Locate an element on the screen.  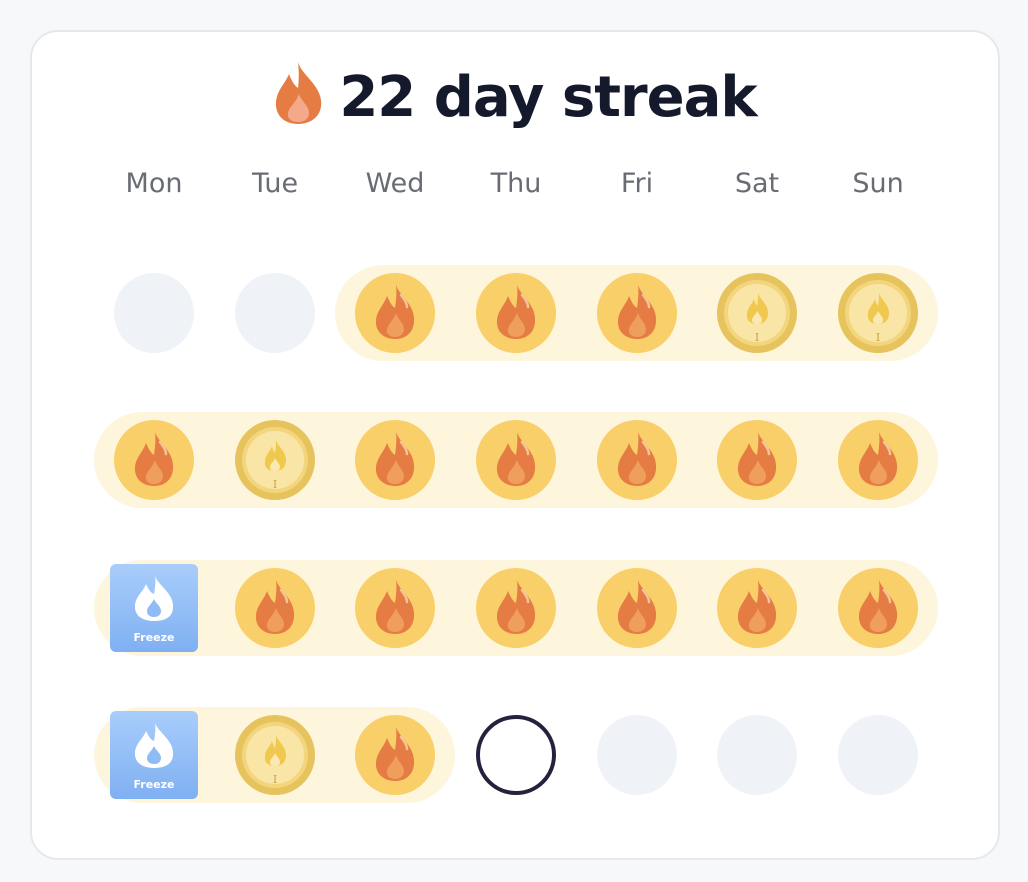
weekday-label-wed: Wed is located at coordinates (395, 183).